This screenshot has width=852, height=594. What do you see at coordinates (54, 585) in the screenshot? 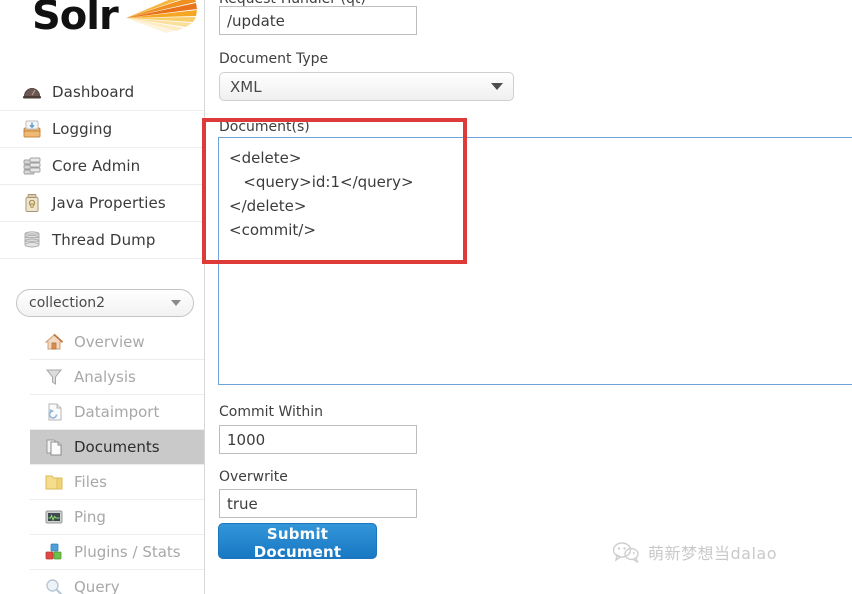
I see `query-icon` at bounding box center [54, 585].